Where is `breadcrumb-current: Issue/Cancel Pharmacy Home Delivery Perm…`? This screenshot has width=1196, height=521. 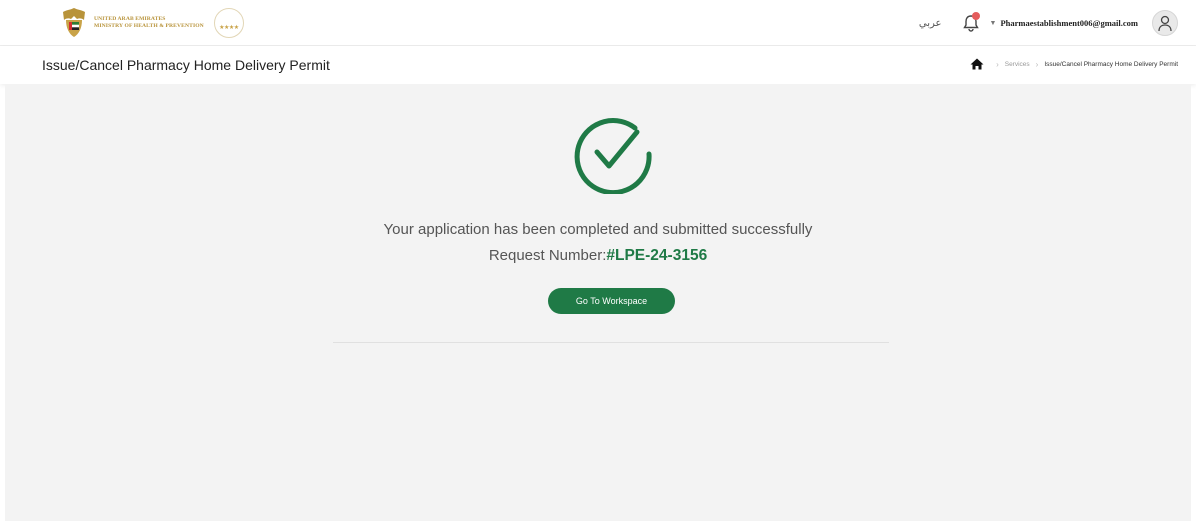
breadcrumb-current: Issue/Cancel Pharmacy Home Delivery Perm… is located at coordinates (1111, 64).